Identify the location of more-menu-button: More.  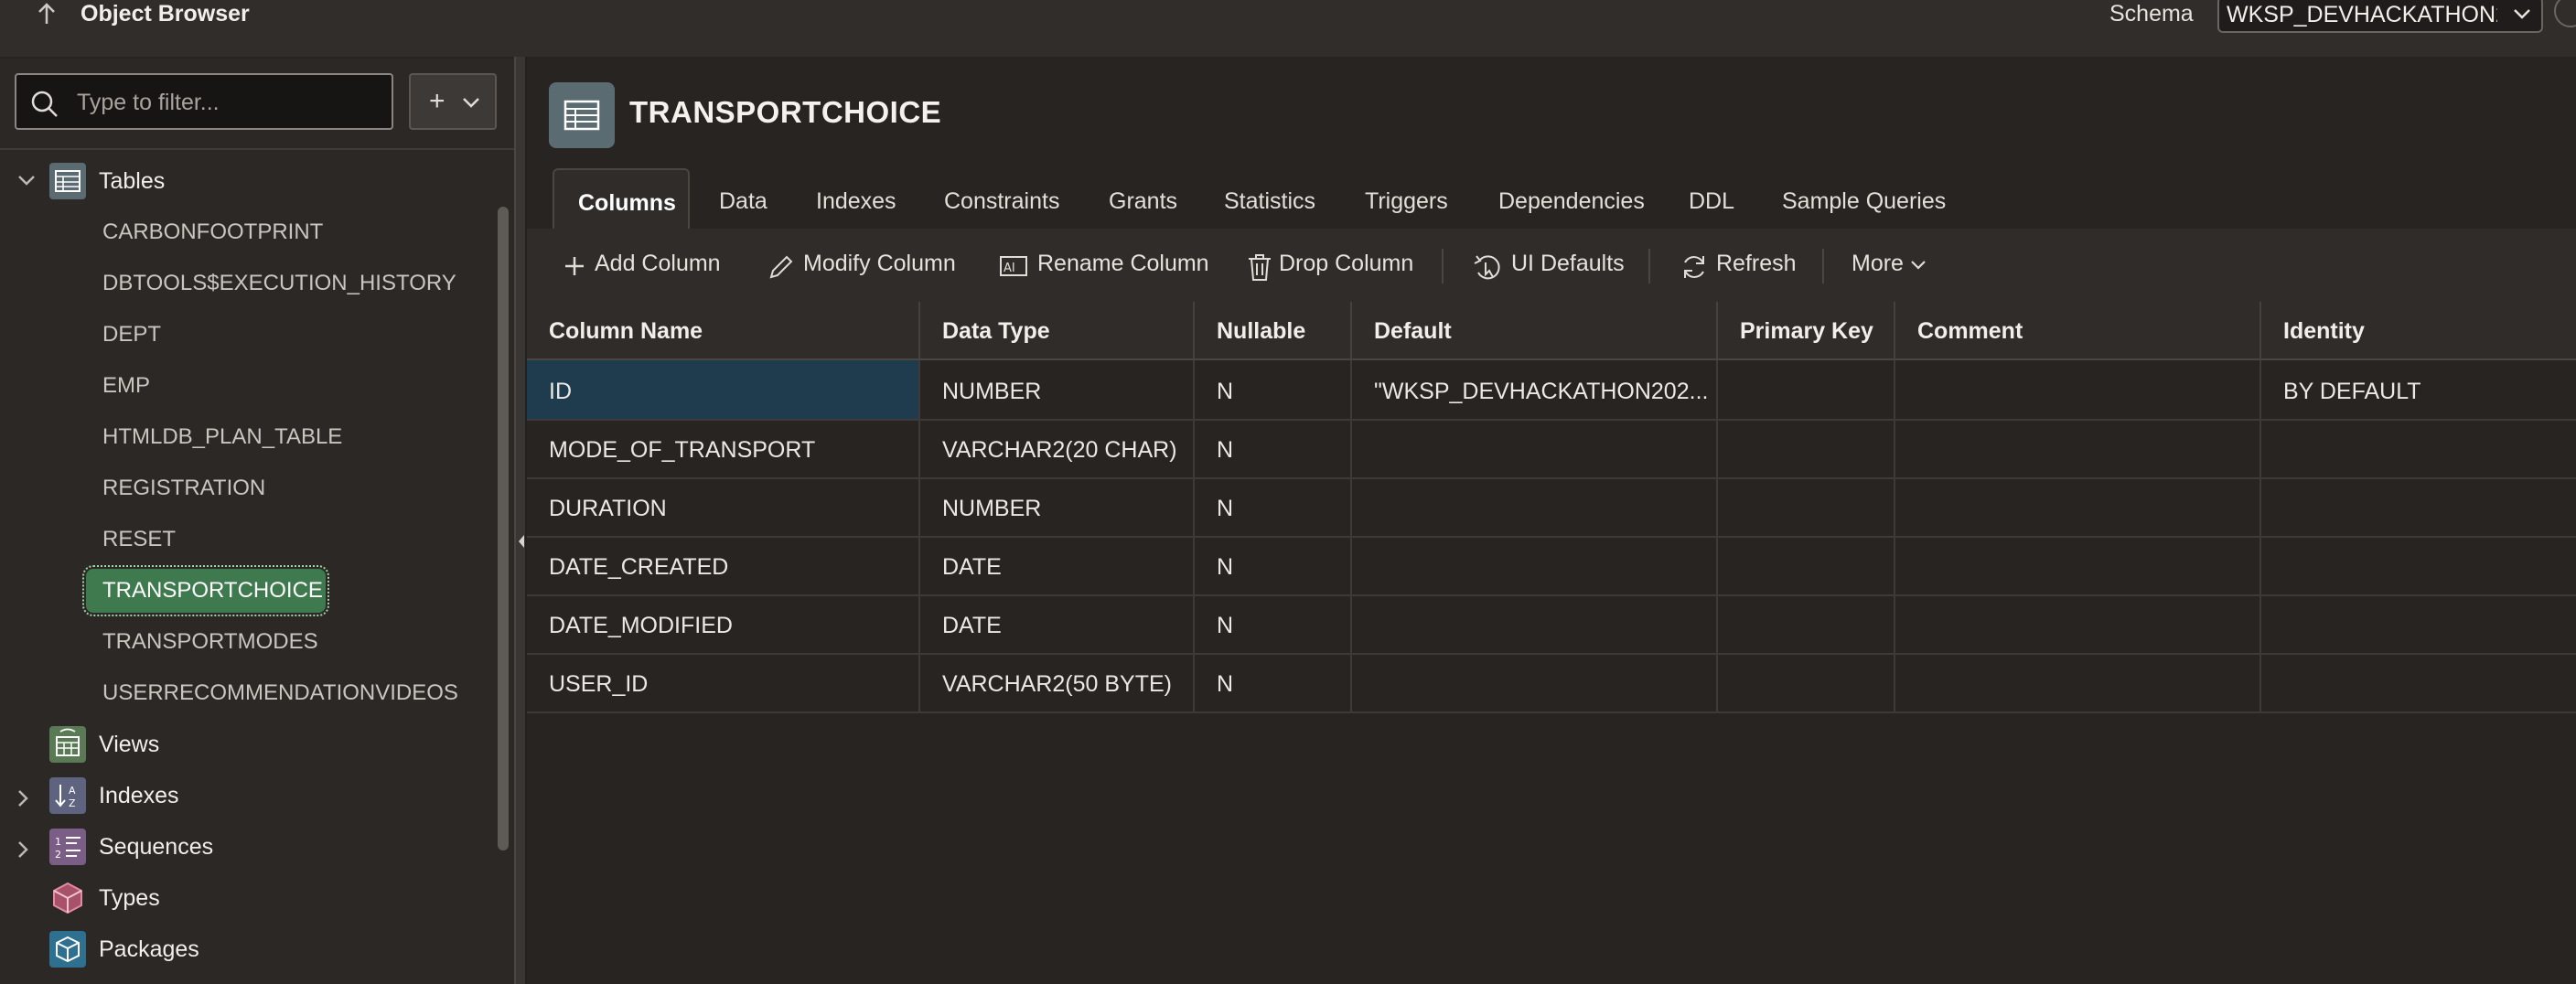
(1902, 265).